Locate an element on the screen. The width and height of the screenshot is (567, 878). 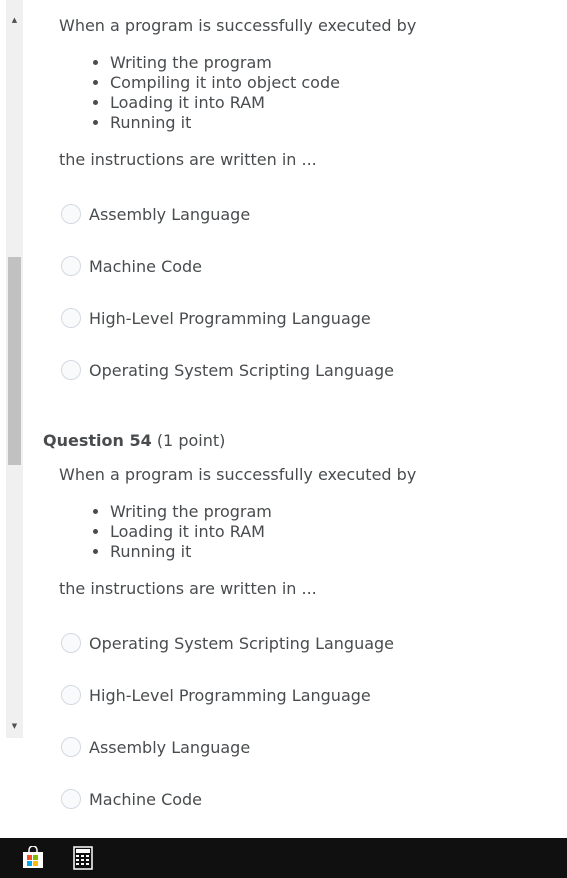
question-number: Question 54 is located at coordinates (97, 440).